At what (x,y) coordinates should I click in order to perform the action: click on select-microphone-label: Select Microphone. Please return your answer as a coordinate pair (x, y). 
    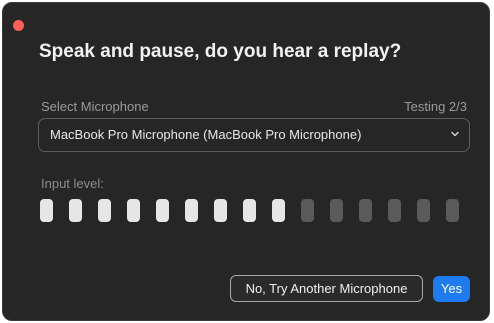
    Looking at the image, I should click on (95, 106).